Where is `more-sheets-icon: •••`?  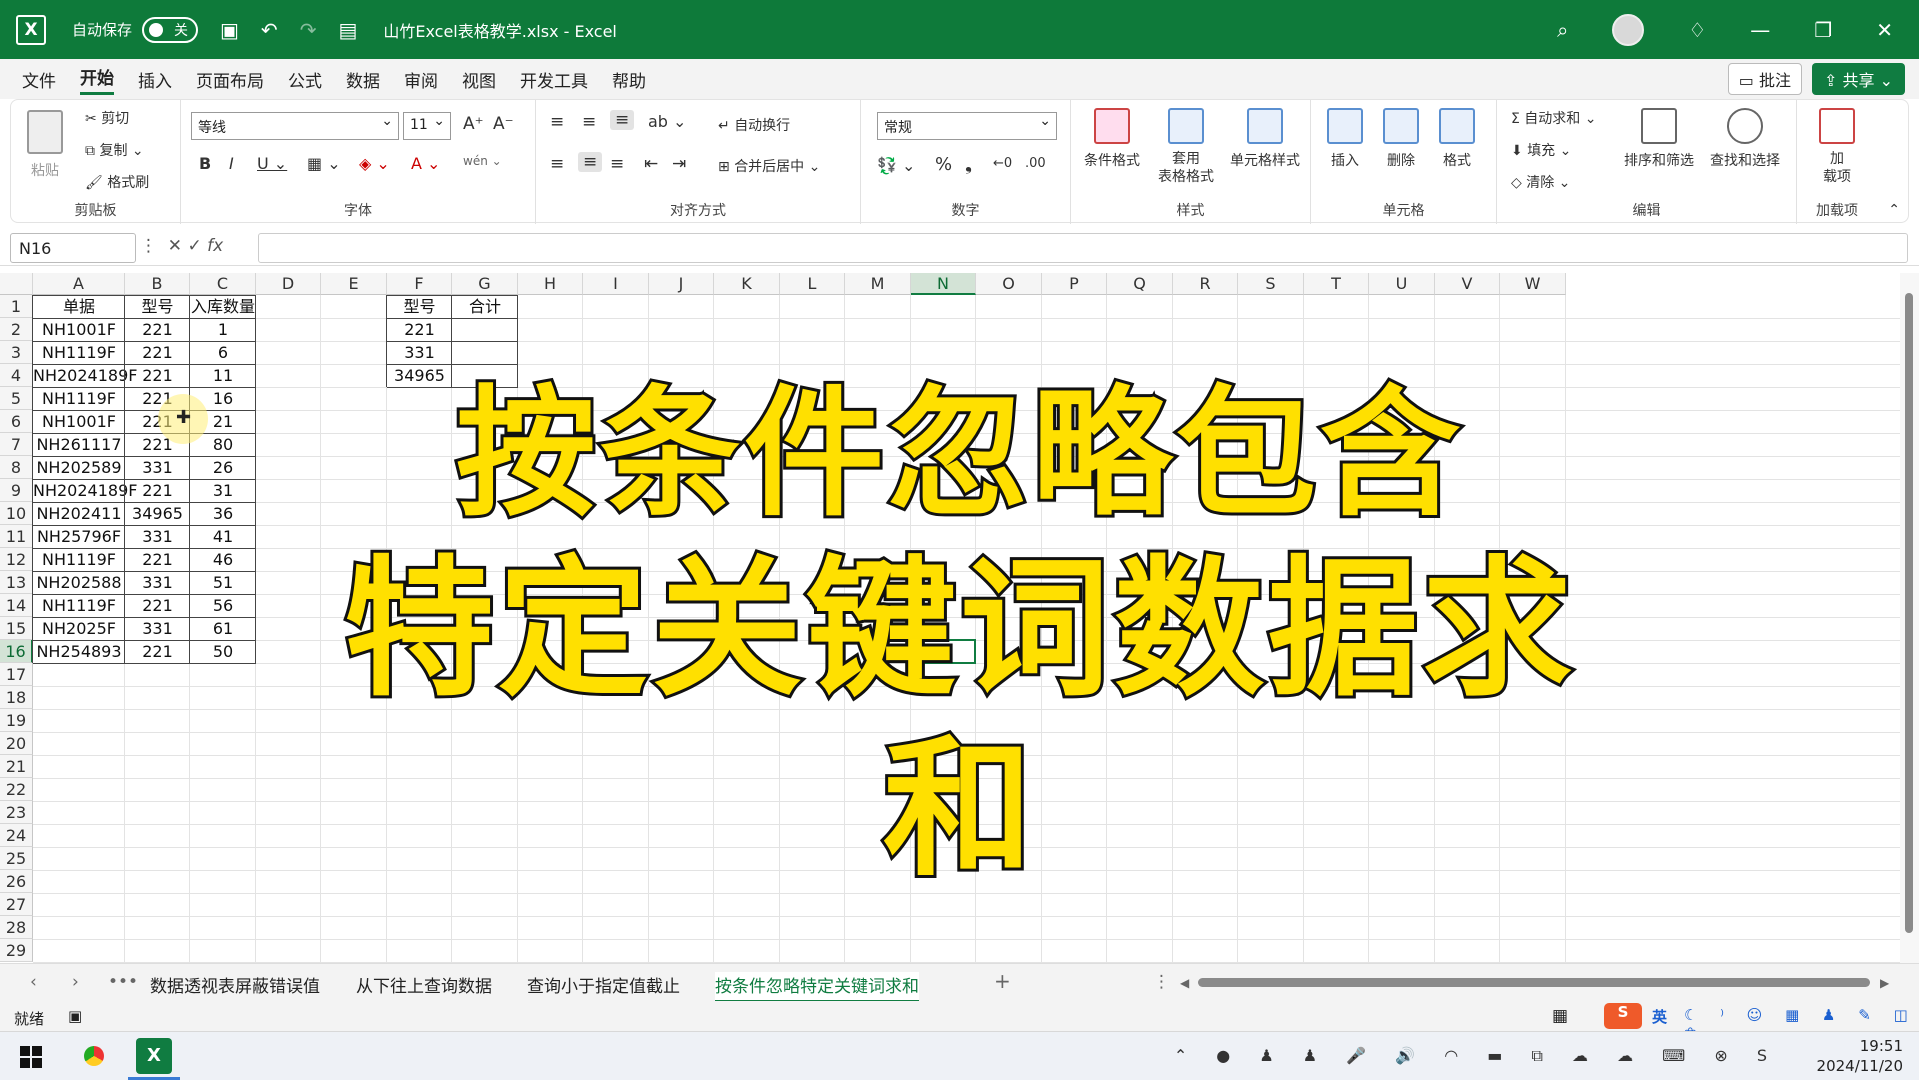 more-sheets-icon: ••• is located at coordinates (123, 982).